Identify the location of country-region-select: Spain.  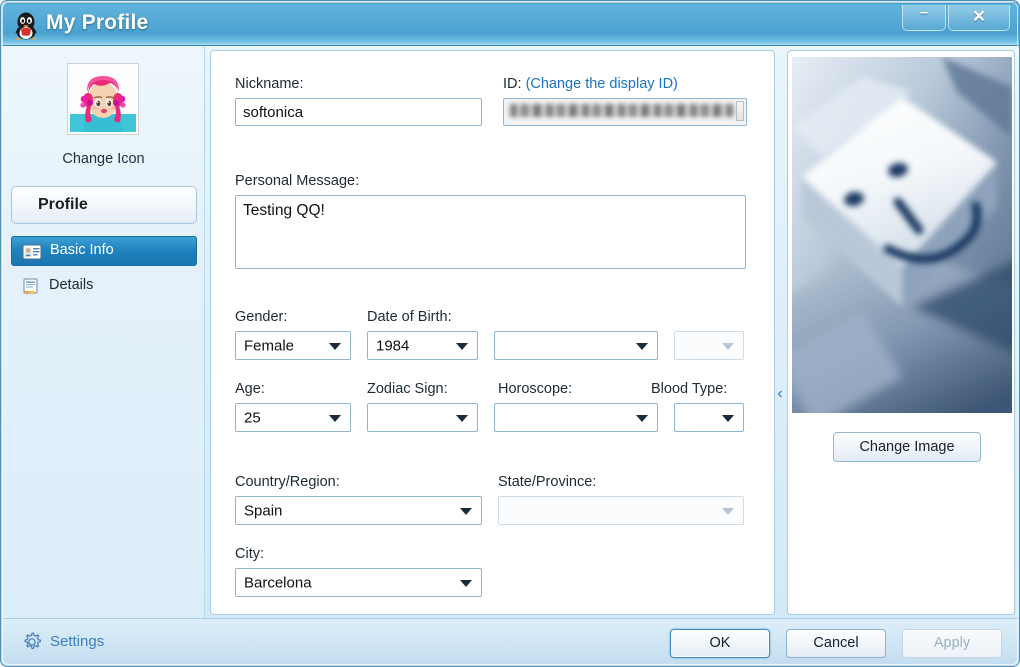
(358, 510).